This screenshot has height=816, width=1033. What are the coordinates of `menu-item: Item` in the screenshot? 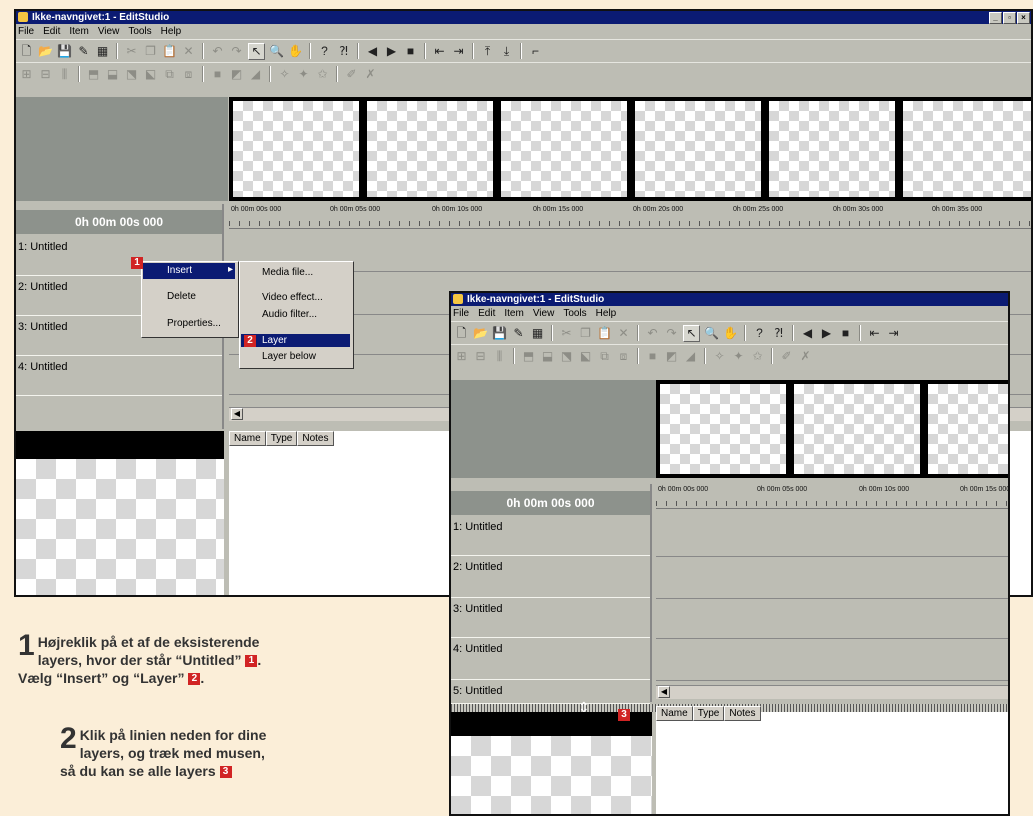 It's located at (78, 31).